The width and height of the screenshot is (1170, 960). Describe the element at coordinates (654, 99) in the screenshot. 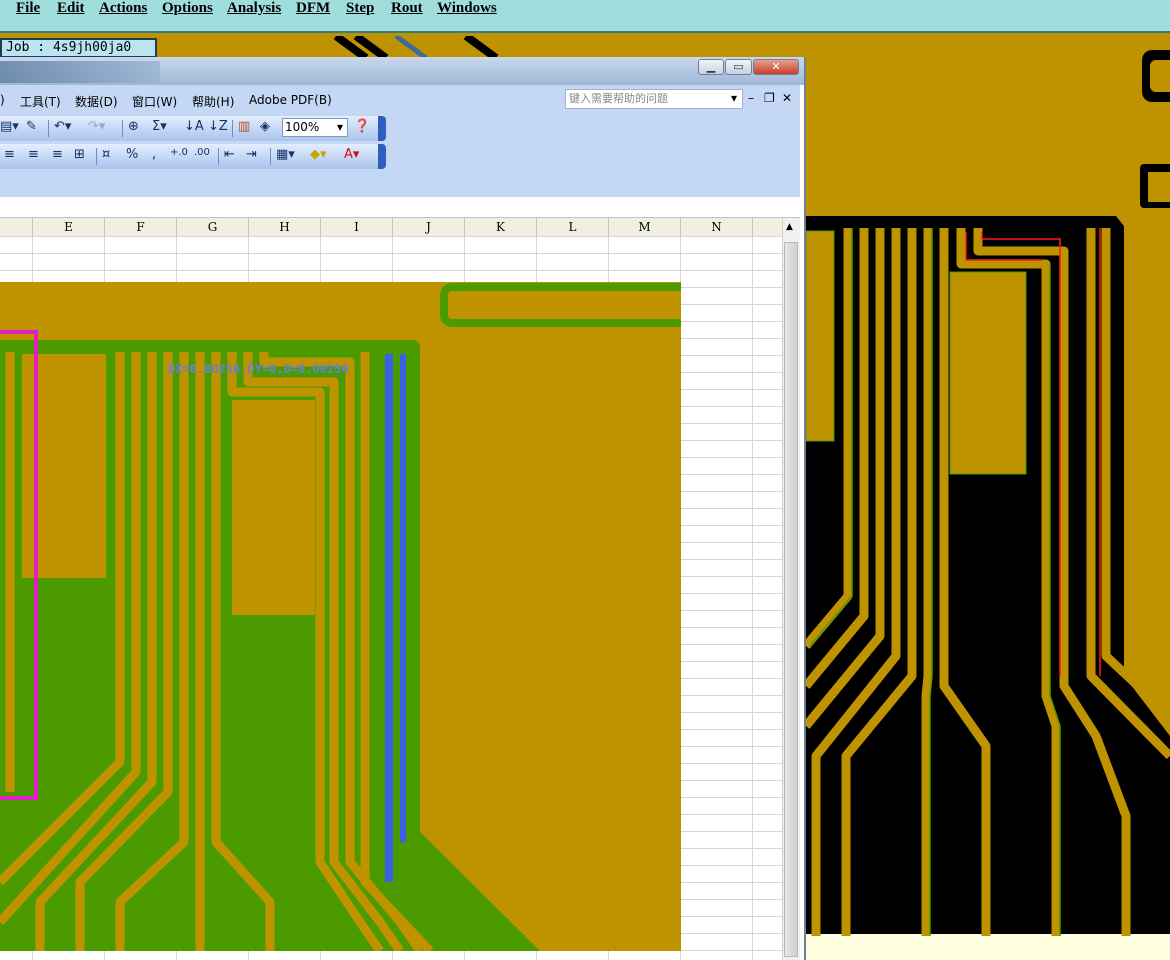

I see `help-search-input: 键入需要帮助的问题` at that location.